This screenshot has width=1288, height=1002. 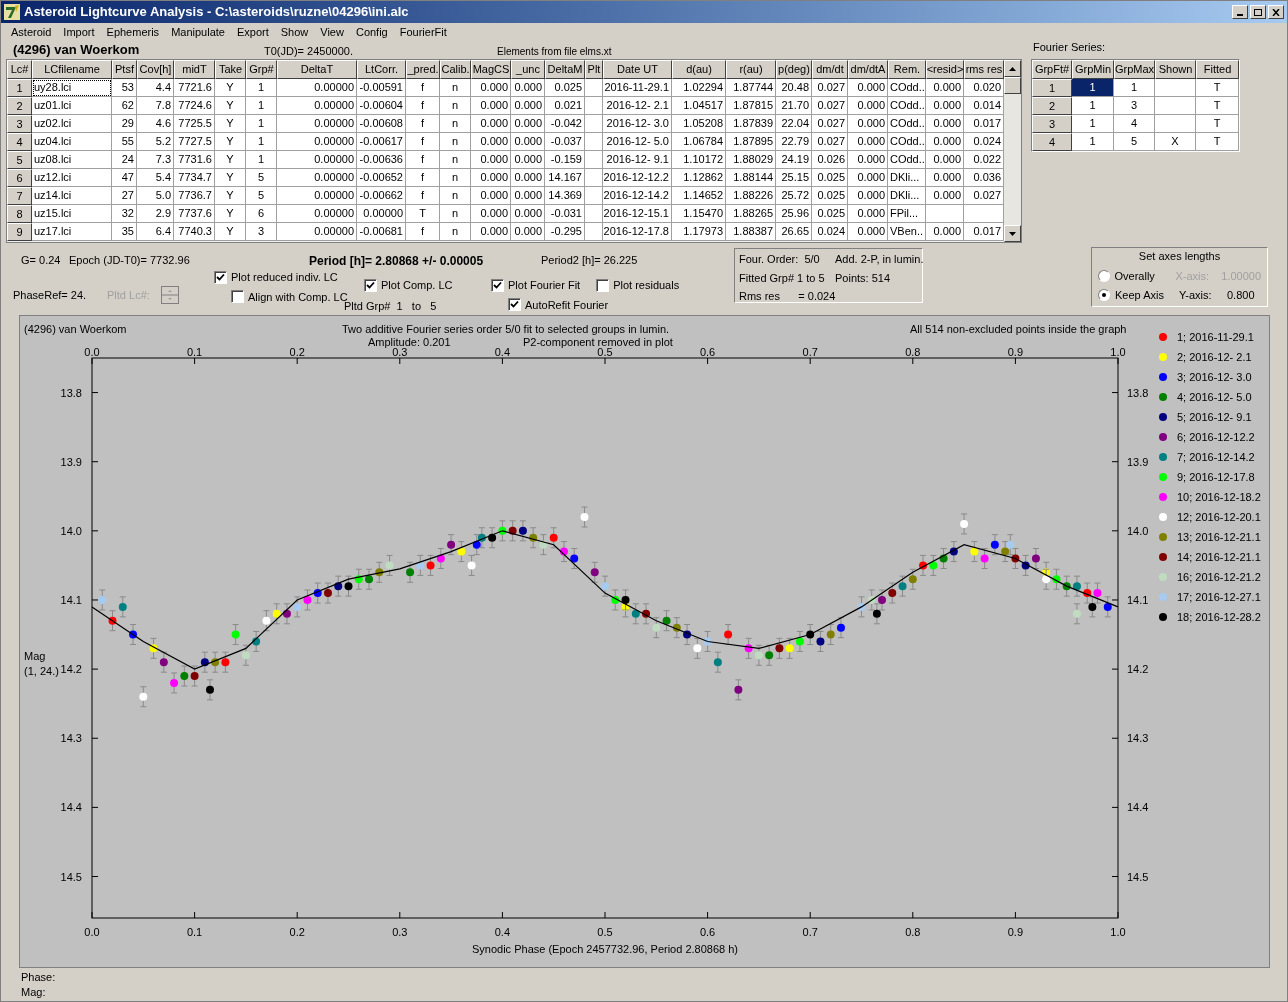 I want to click on table-cell: 0.036, so click(x=984, y=178).